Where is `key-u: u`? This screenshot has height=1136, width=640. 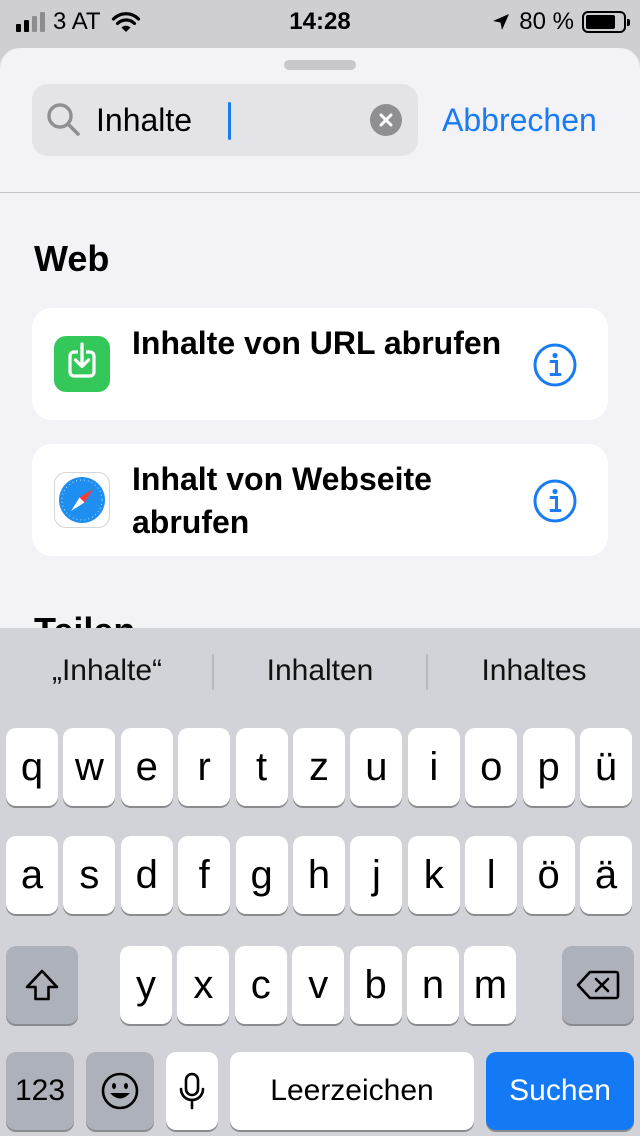 key-u: u is located at coordinates (376, 767).